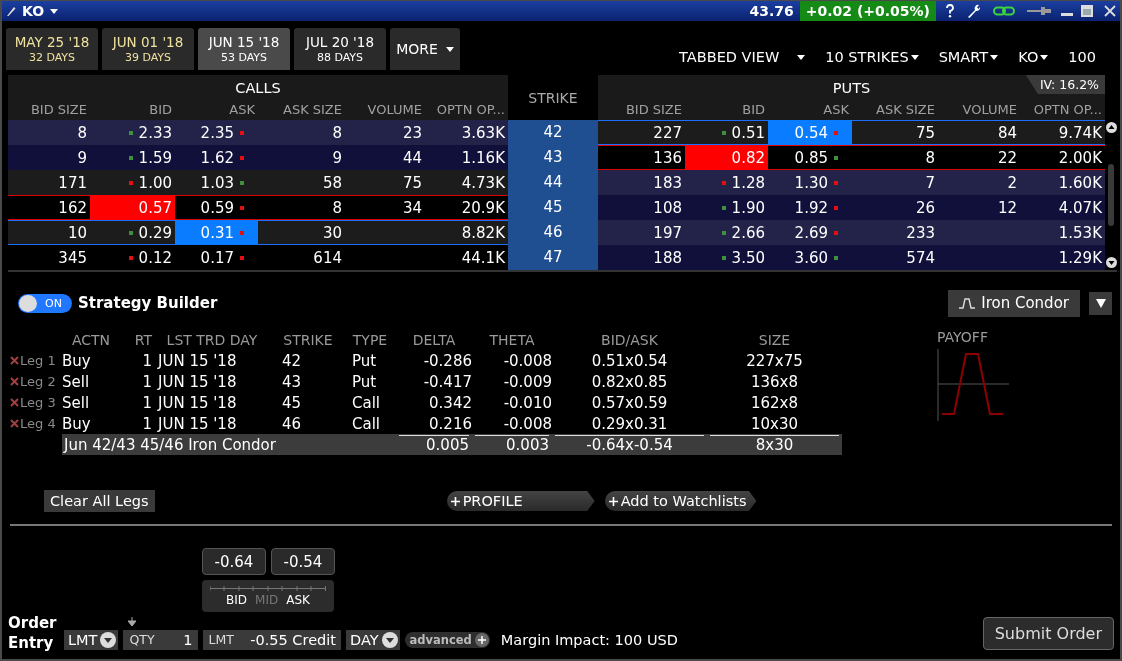  Describe the element at coordinates (99, 501) in the screenshot. I see `clear-legs-button: Clear All Legs` at that location.